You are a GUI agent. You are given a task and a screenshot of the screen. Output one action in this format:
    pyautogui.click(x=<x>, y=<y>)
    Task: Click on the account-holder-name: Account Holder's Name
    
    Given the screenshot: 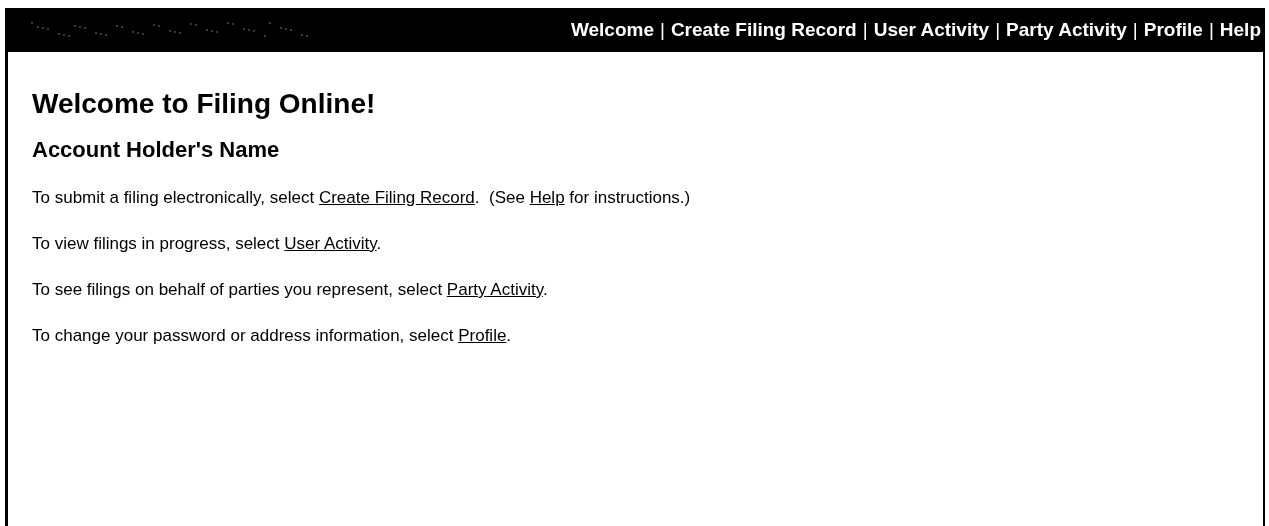 What is the action you would take?
    pyautogui.click(x=156, y=149)
    